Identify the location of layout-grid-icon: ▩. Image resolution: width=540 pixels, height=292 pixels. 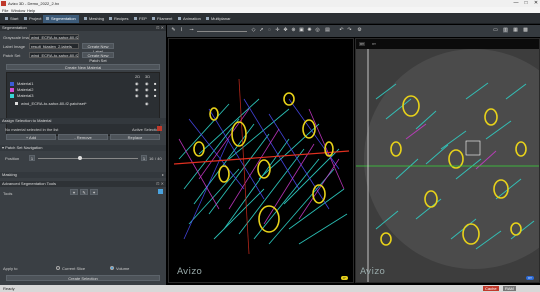
(525, 30).